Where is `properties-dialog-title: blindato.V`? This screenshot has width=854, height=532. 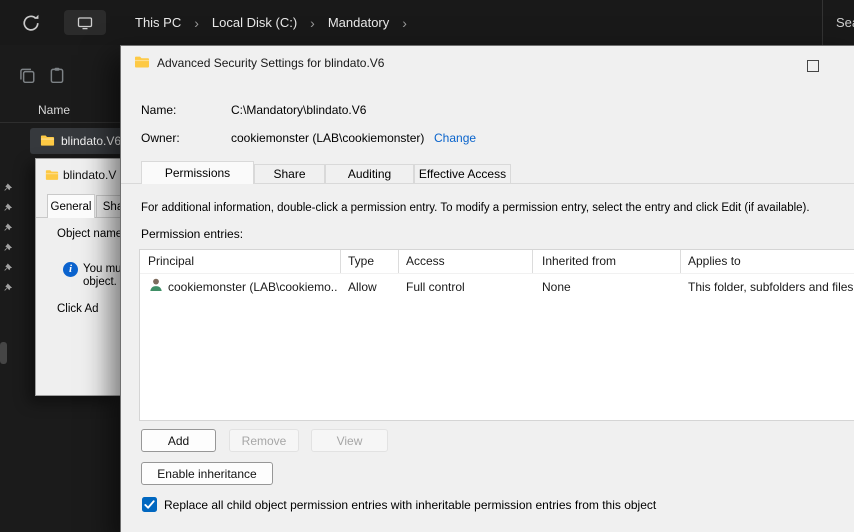
properties-dialog-title: blindato.V is located at coordinates (90, 175).